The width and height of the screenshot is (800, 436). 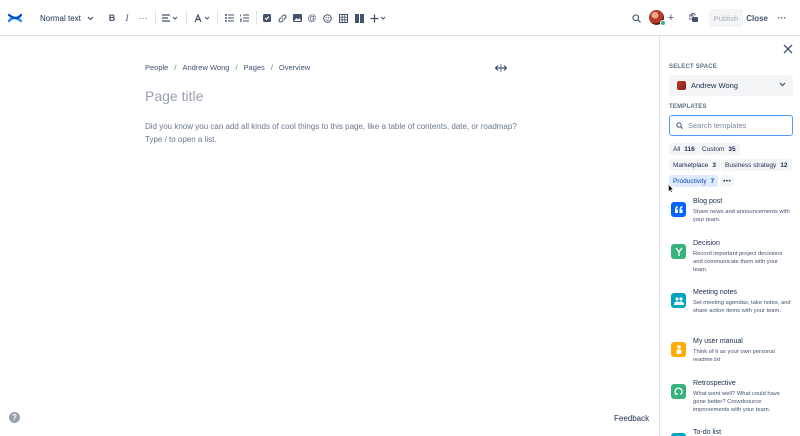 What do you see at coordinates (501, 68) in the screenshot?
I see `full-width-toggle-icon` at bounding box center [501, 68].